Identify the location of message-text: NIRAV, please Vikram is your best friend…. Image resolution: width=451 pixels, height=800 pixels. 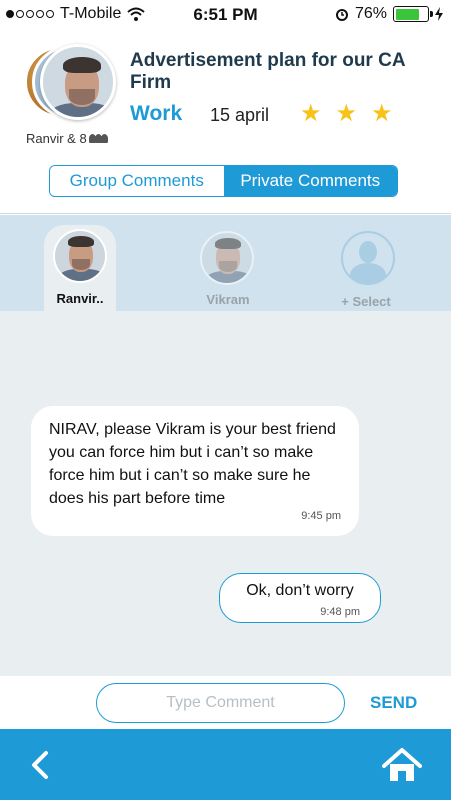
(192, 464).